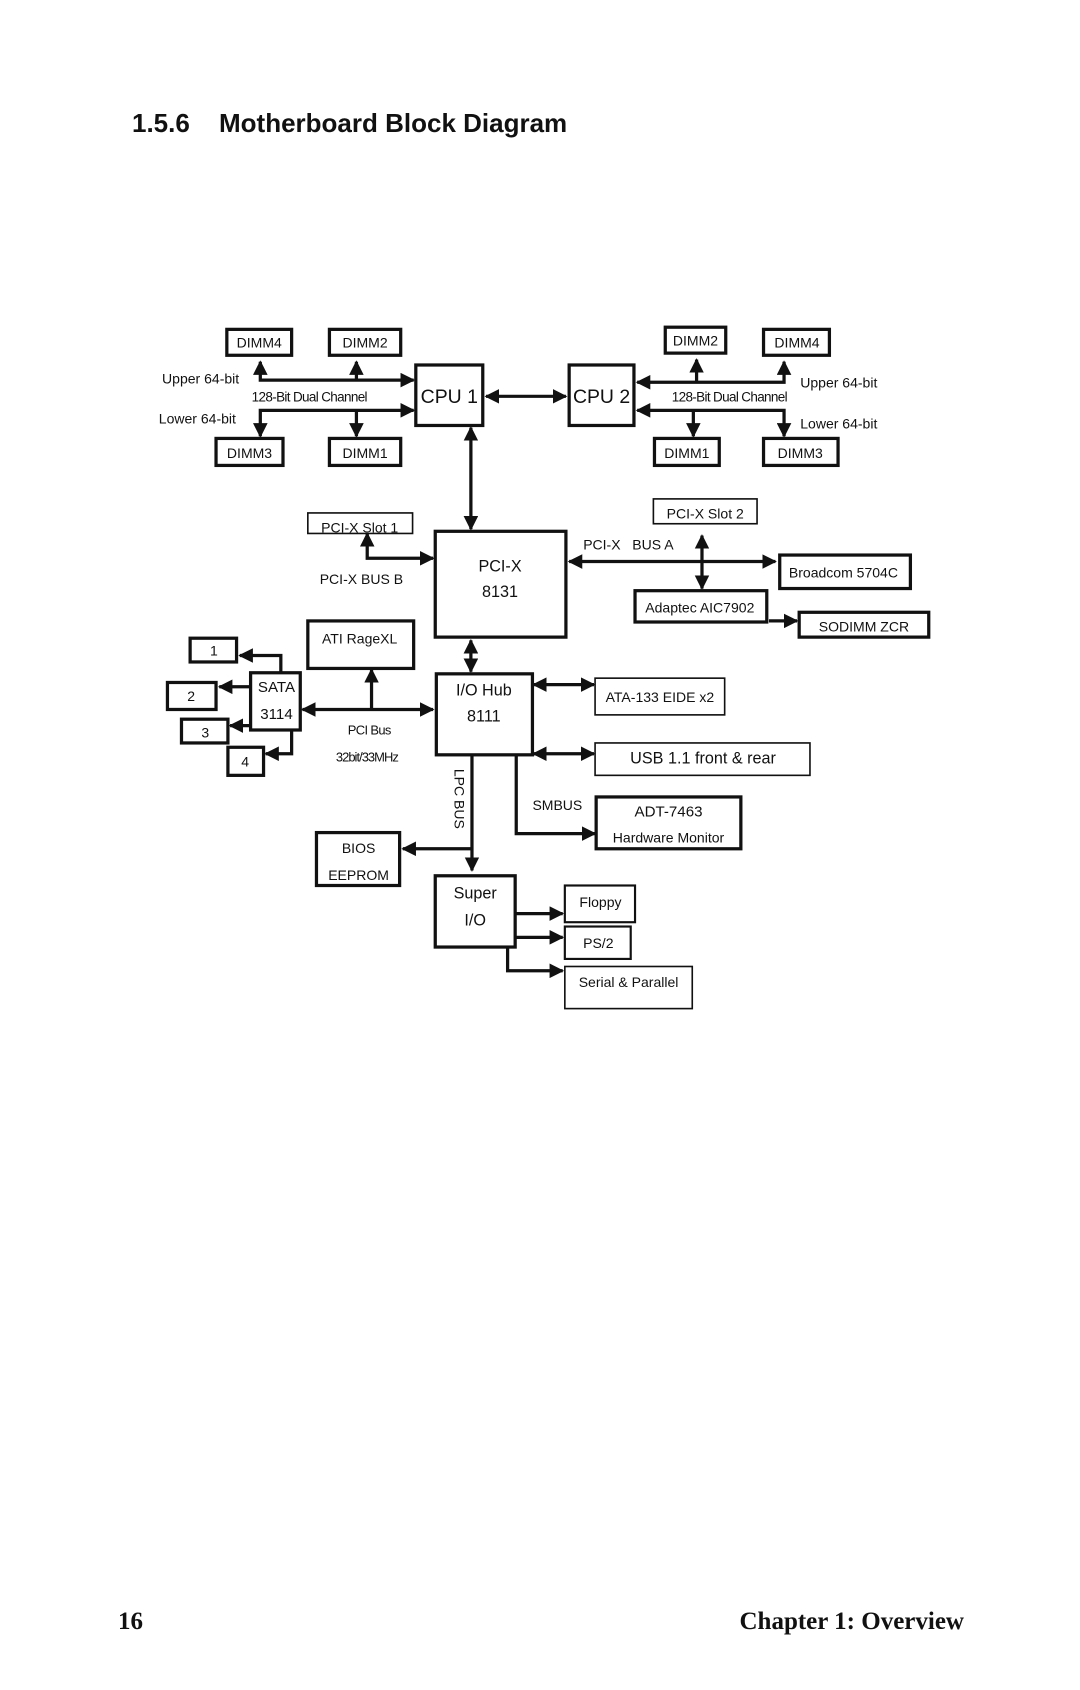 This screenshot has height=1690, width=1080. What do you see at coordinates (484, 716) in the screenshot?
I see `iohub-label-line2: 8111` at bounding box center [484, 716].